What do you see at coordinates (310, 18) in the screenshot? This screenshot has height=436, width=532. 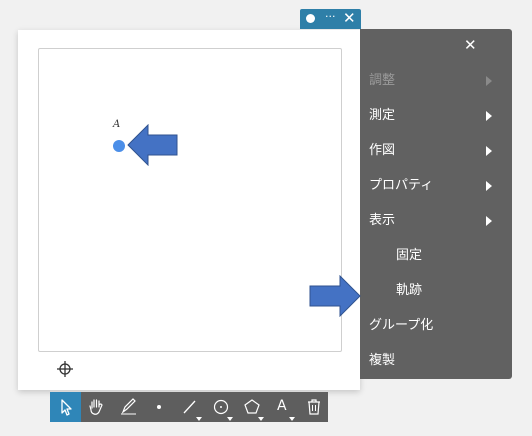 I see `color-dot-icon` at bounding box center [310, 18].